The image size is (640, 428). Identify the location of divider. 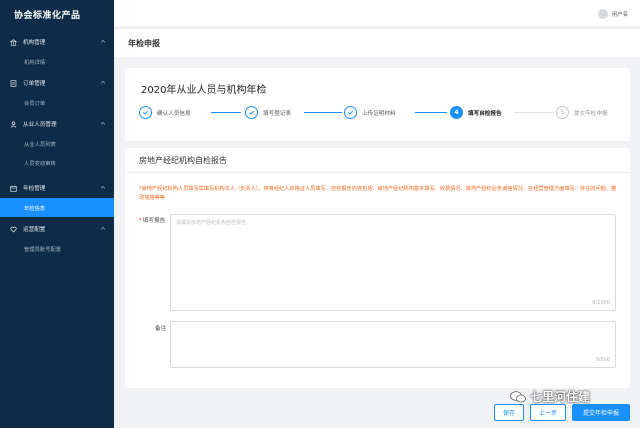
(377, 172).